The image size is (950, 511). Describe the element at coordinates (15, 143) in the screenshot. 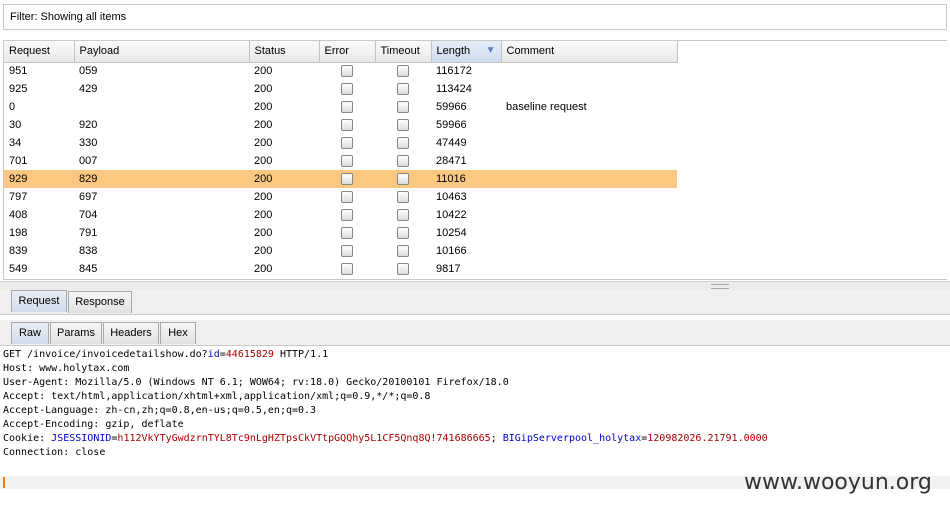

I see `cell-request: 34` at that location.